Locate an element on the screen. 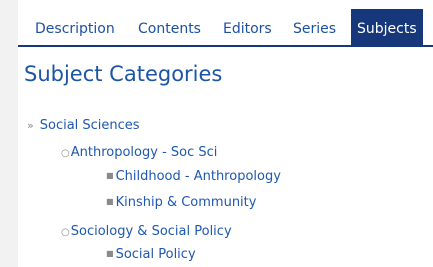 The image size is (433, 267). subject-anthropology: ○Anthropology - Soc Sci is located at coordinates (139, 152).